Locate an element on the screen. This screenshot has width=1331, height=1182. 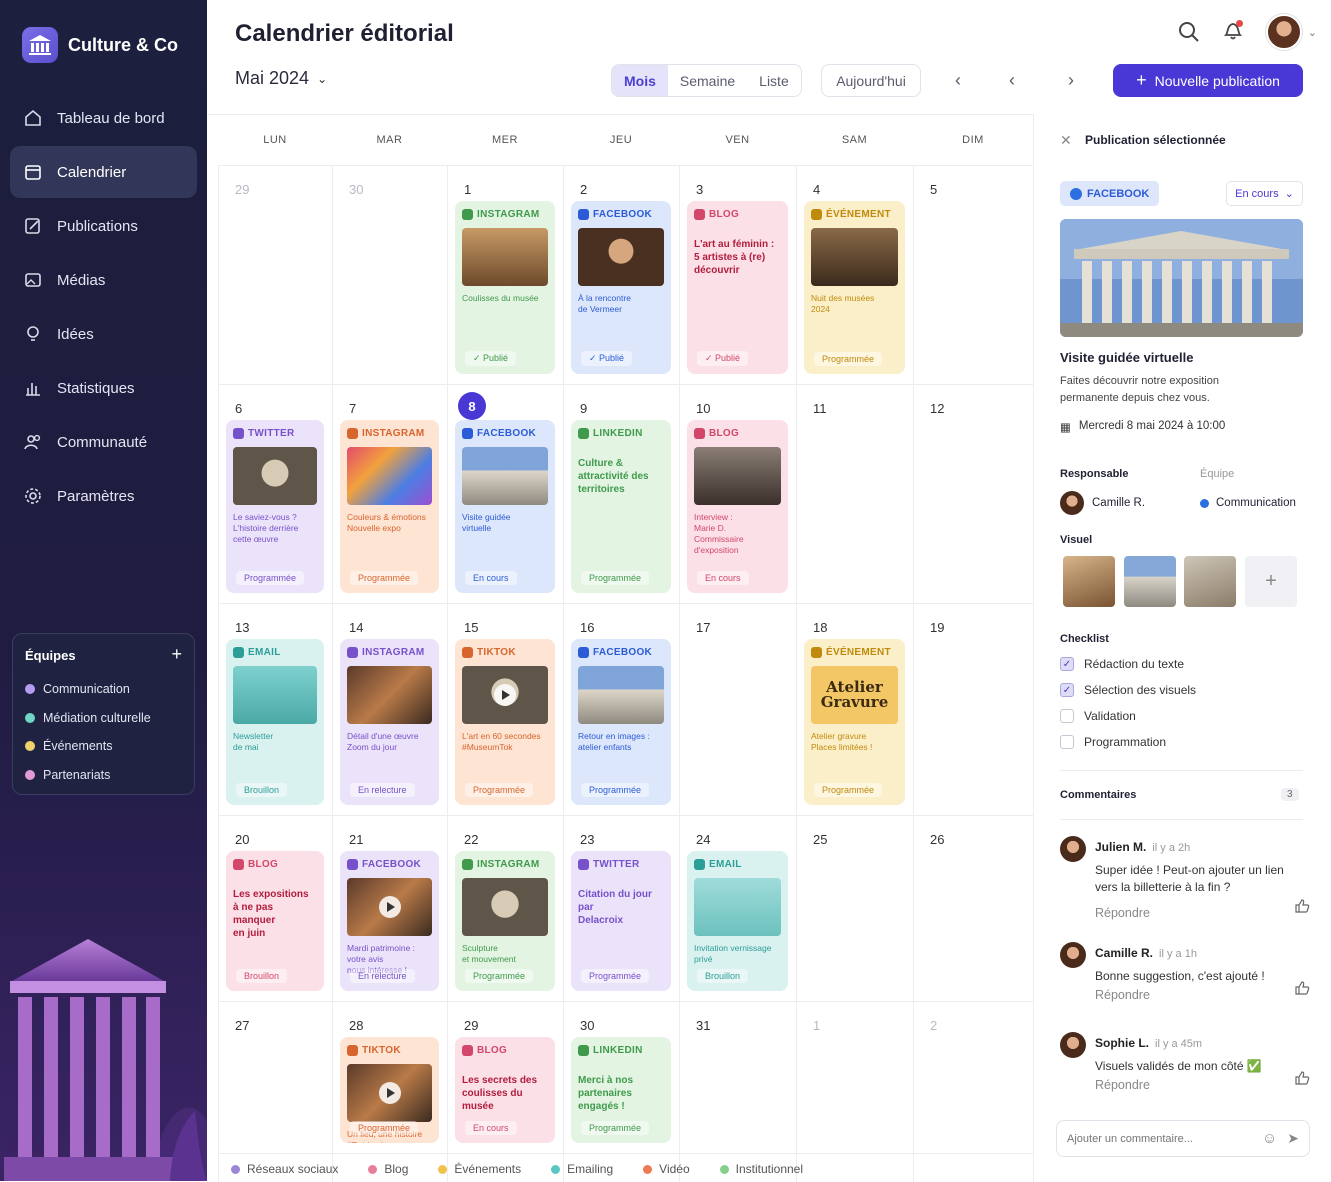
nav-item-7: Paramètres is located at coordinates (103, 496).